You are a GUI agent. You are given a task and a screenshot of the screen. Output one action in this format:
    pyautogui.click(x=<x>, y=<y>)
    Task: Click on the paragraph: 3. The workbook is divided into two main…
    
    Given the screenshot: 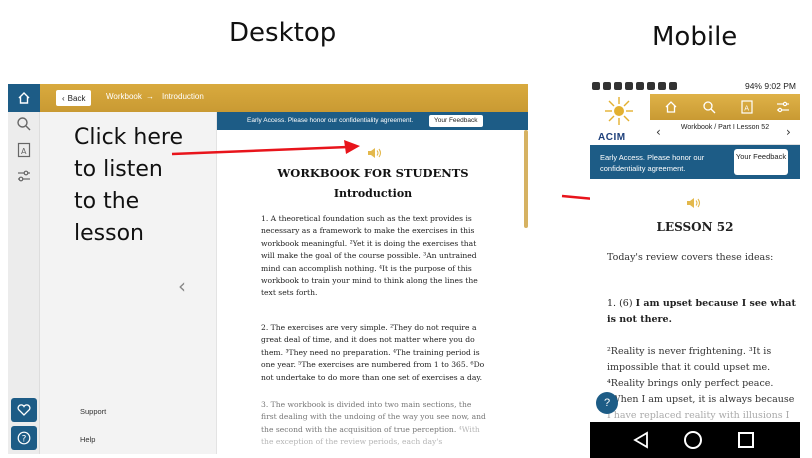 What is the action you would take?
    pyautogui.click(x=374, y=424)
    